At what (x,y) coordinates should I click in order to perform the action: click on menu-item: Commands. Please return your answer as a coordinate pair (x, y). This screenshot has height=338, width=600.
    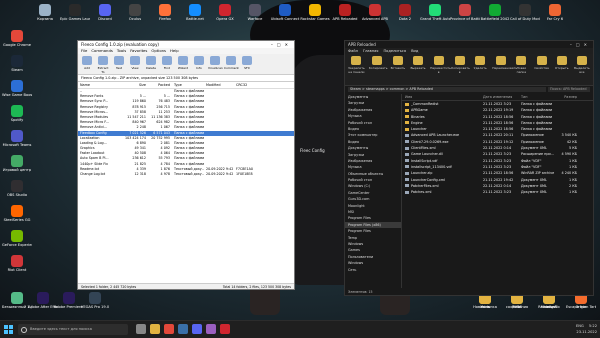
    Looking at the image, I should click on (102, 51).